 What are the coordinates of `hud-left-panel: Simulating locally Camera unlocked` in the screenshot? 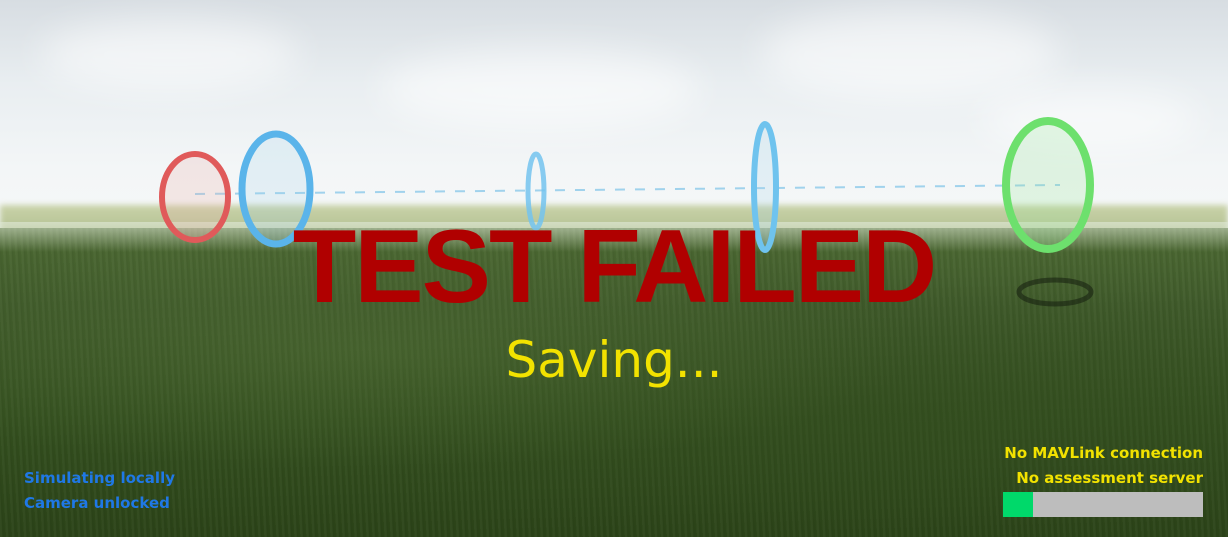 It's located at (99, 491).